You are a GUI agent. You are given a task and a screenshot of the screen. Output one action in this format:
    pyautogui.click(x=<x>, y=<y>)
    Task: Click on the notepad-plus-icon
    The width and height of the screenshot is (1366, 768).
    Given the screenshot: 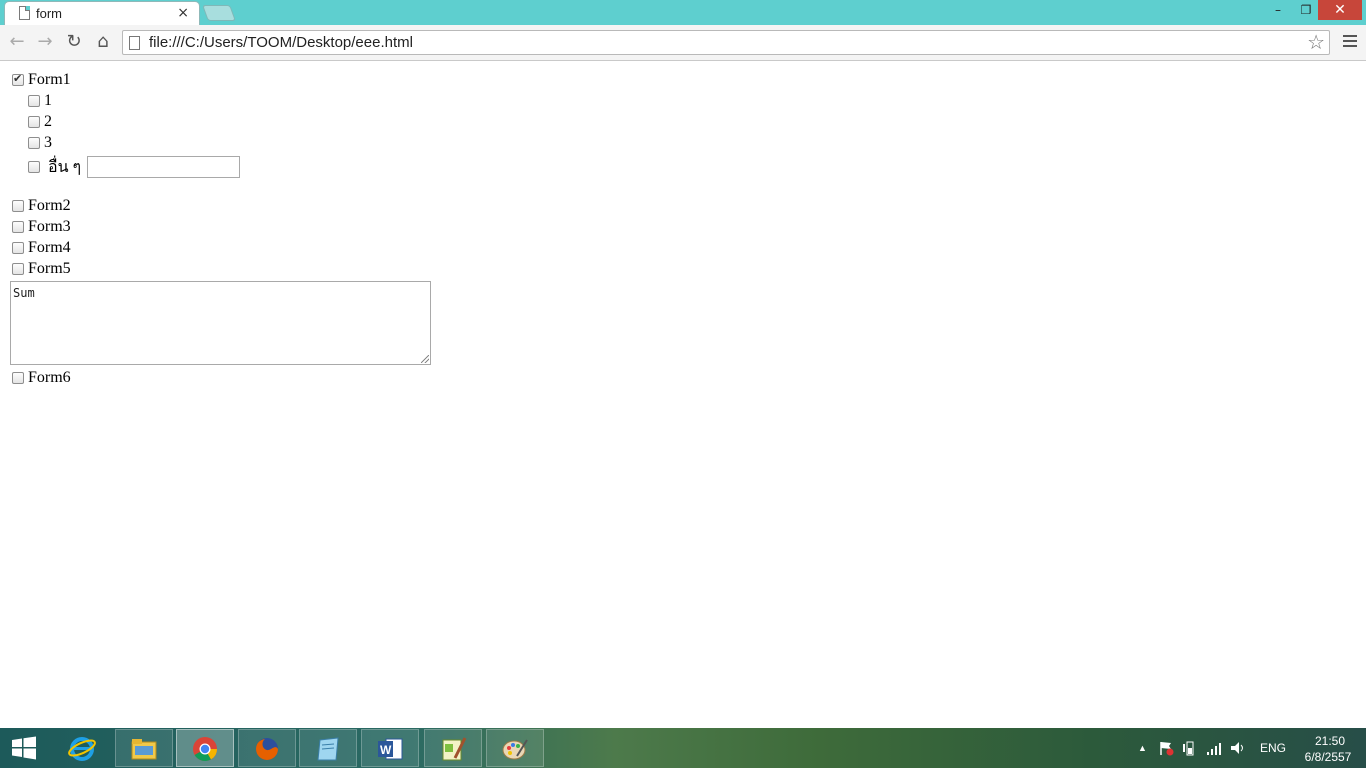 What is the action you would take?
    pyautogui.click(x=454, y=749)
    